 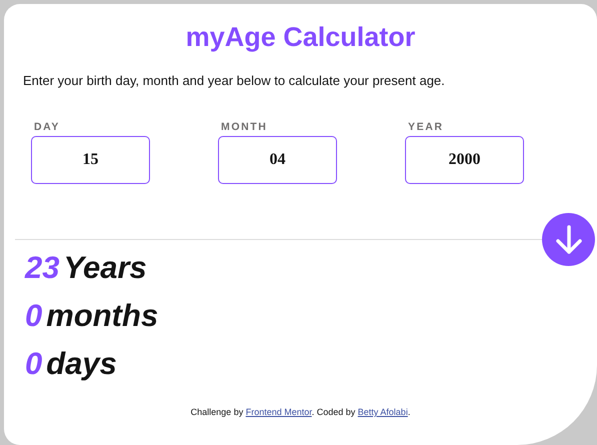 I want to click on instructions-text: Enter your birth day, month and year below to calculate your present age., so click(x=234, y=80).